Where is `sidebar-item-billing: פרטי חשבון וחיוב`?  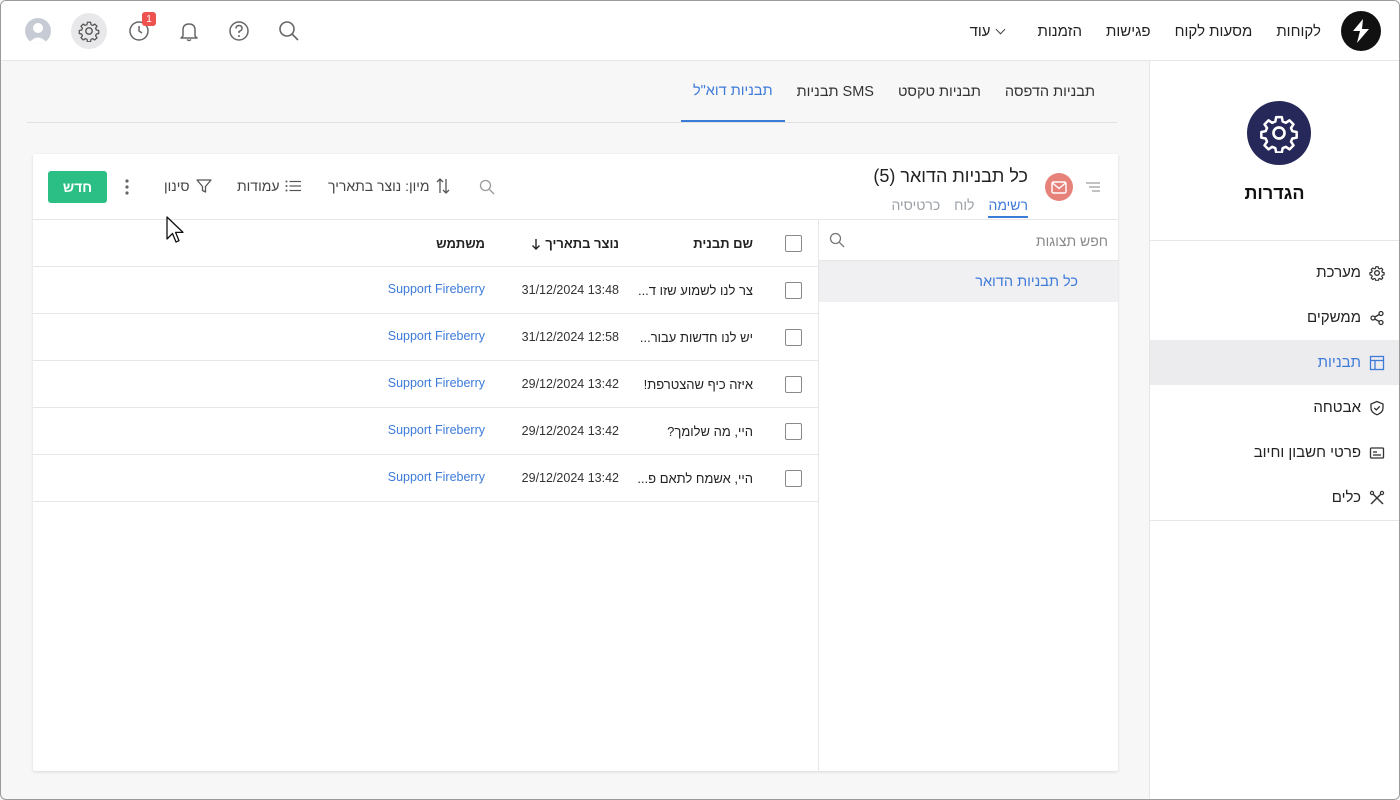
sidebar-item-billing: פרטי חשבון וחיוב is located at coordinates (1274, 452).